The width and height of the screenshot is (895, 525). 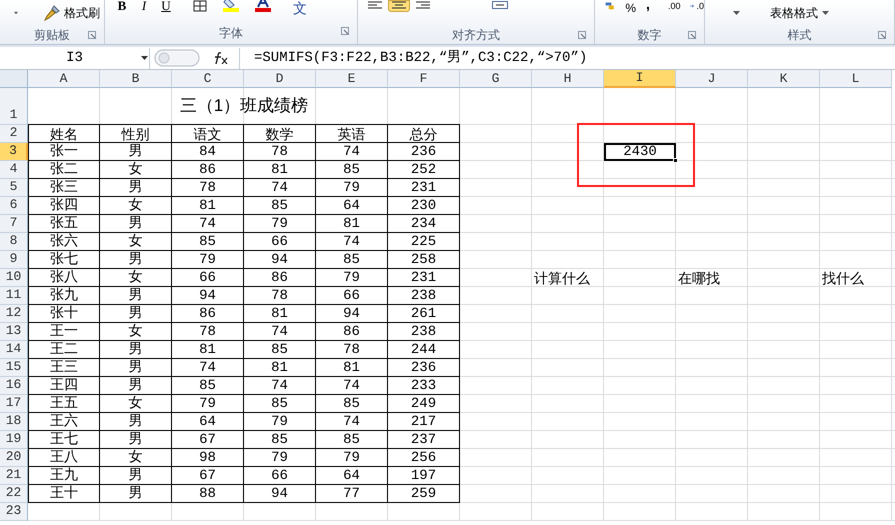 What do you see at coordinates (799, 13) in the screenshot?
I see `table-format-button: 表格格式` at bounding box center [799, 13].